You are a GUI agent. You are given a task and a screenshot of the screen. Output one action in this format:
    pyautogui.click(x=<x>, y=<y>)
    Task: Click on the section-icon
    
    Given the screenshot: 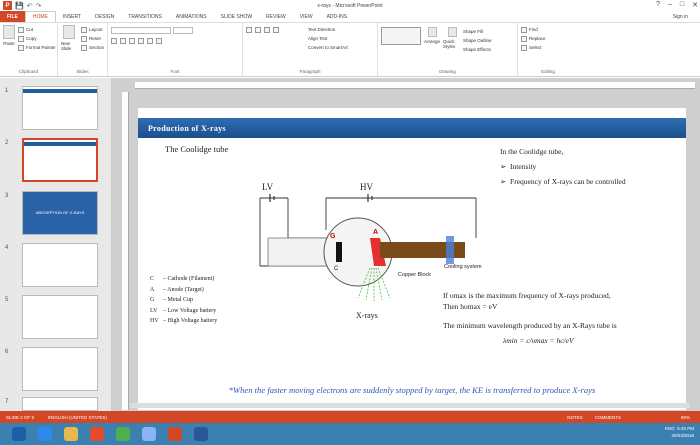 What is the action you would take?
    pyautogui.click(x=83, y=47)
    